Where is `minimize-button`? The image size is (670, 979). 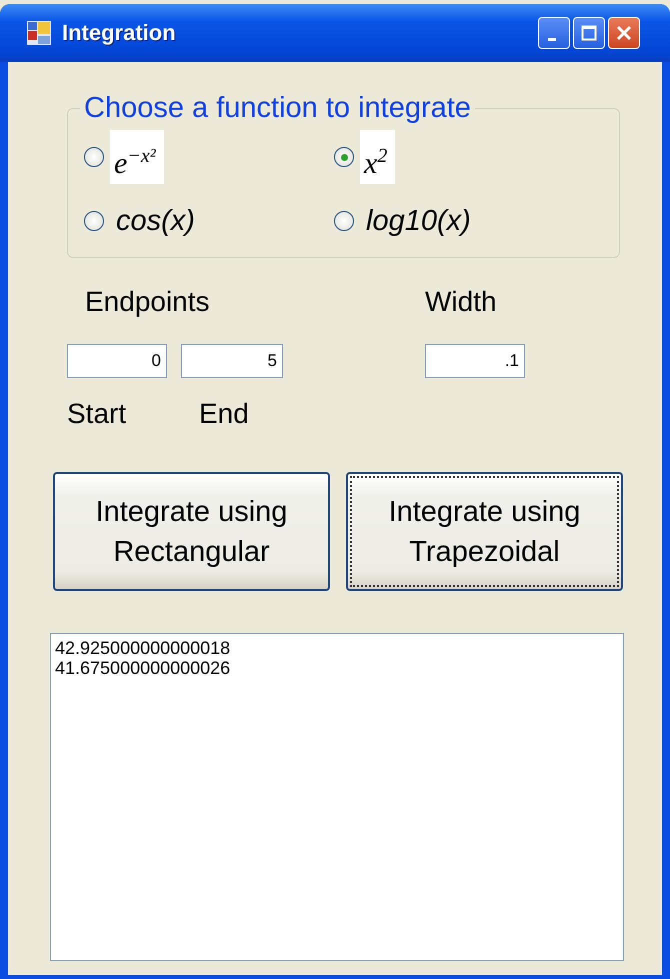
minimize-button is located at coordinates (554, 33).